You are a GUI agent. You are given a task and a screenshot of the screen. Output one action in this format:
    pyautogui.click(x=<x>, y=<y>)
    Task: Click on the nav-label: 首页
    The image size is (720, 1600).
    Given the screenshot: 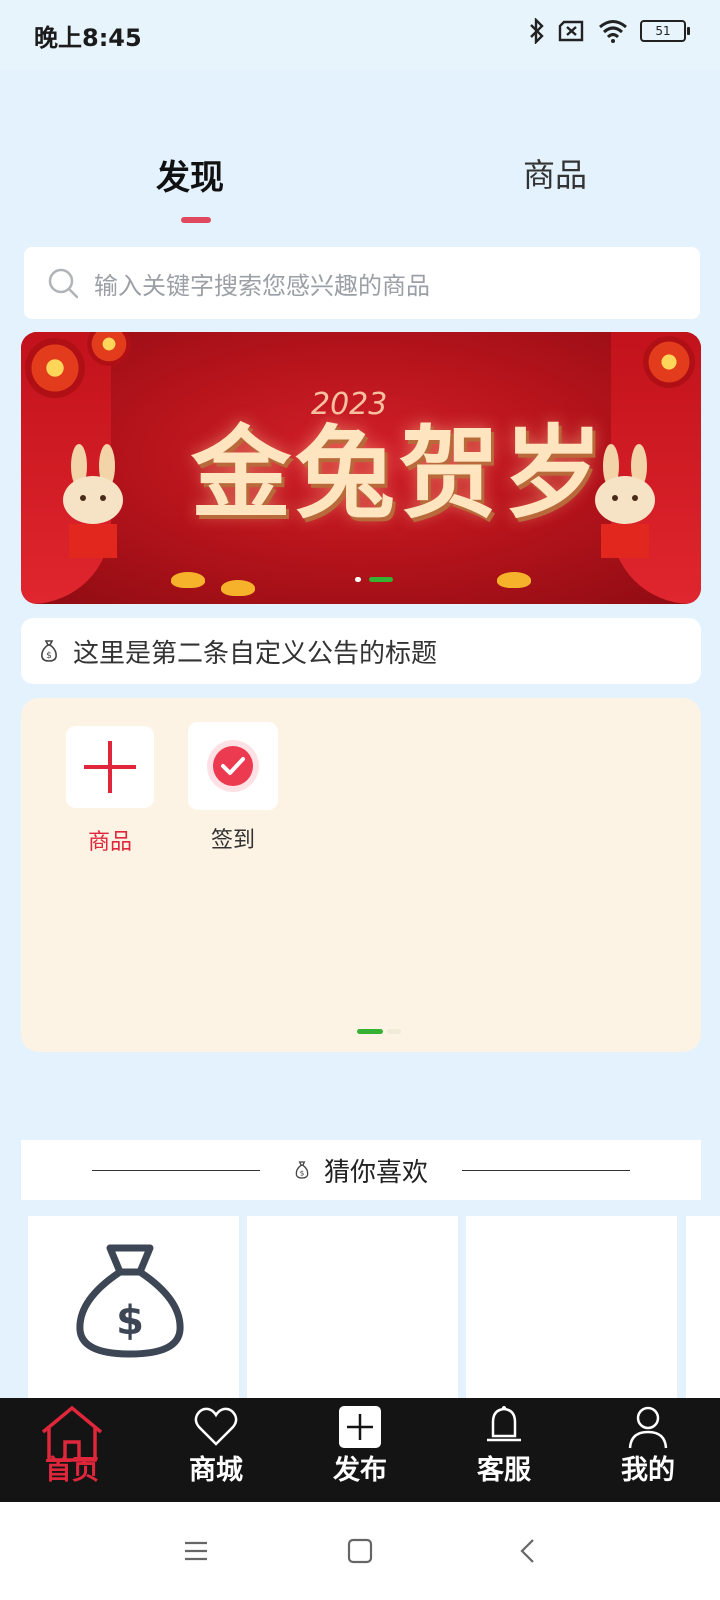 What is the action you would take?
    pyautogui.click(x=72, y=1470)
    